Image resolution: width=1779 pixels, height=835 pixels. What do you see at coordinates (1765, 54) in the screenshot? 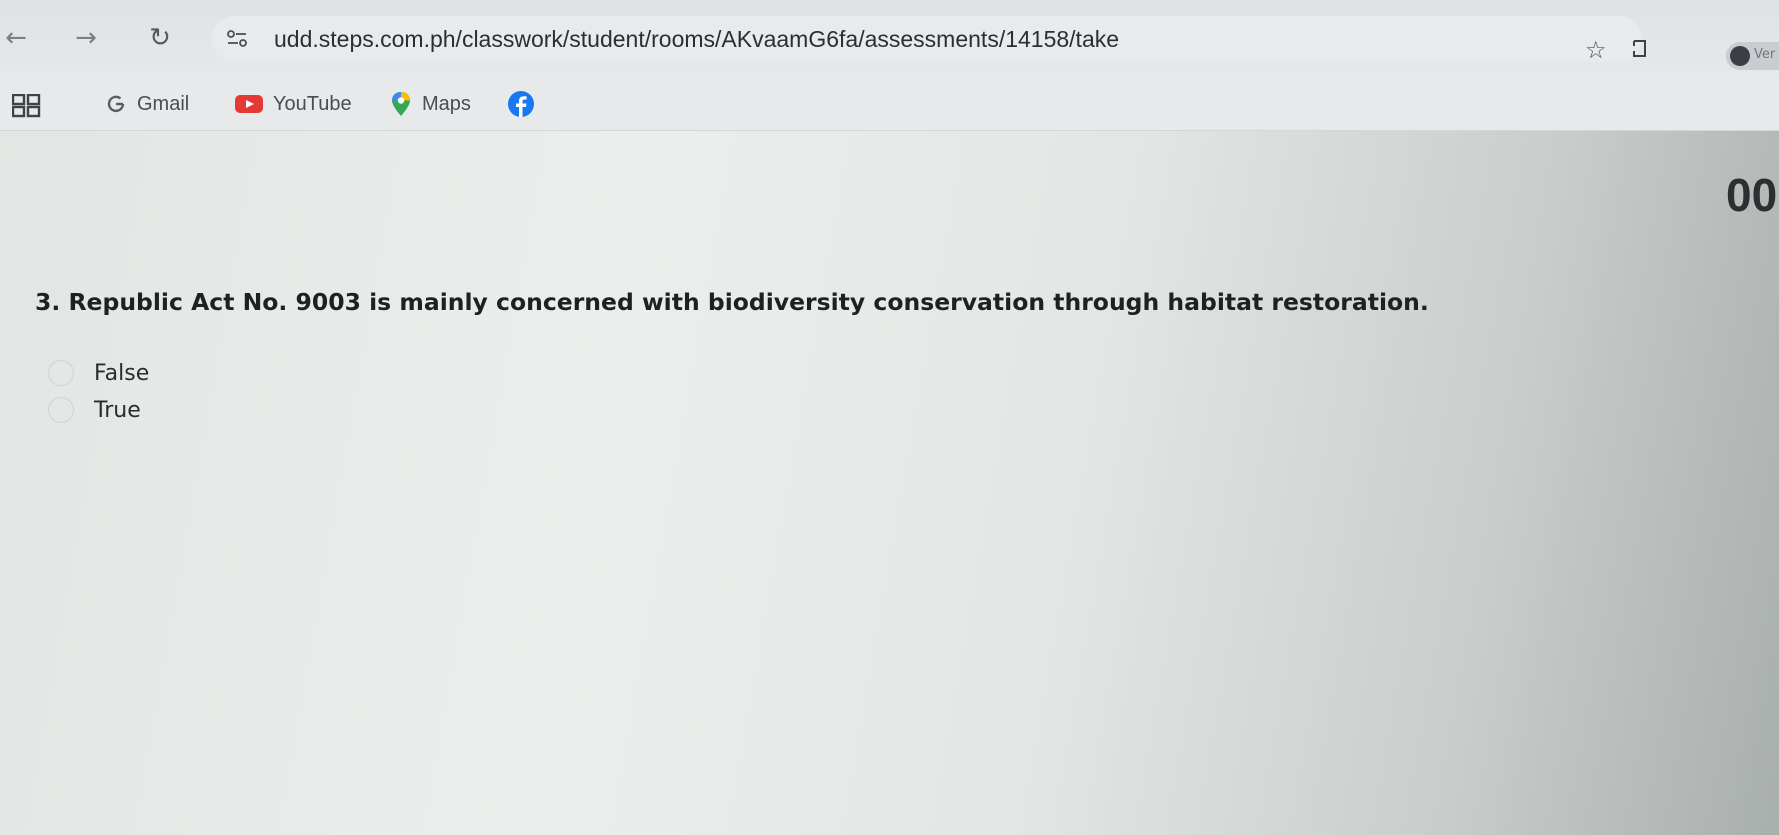
I see `profile-label: Ver` at bounding box center [1765, 54].